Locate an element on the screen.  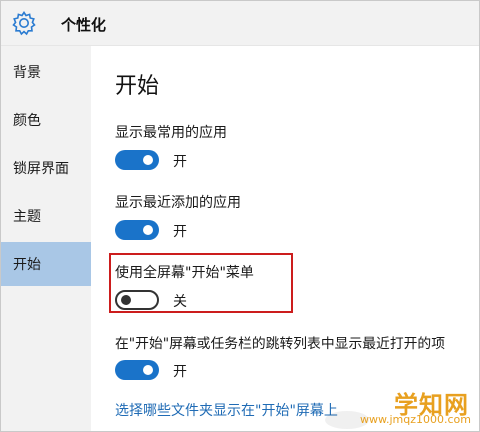
sidebar-item-themes: 主题 is located at coordinates (46, 216).